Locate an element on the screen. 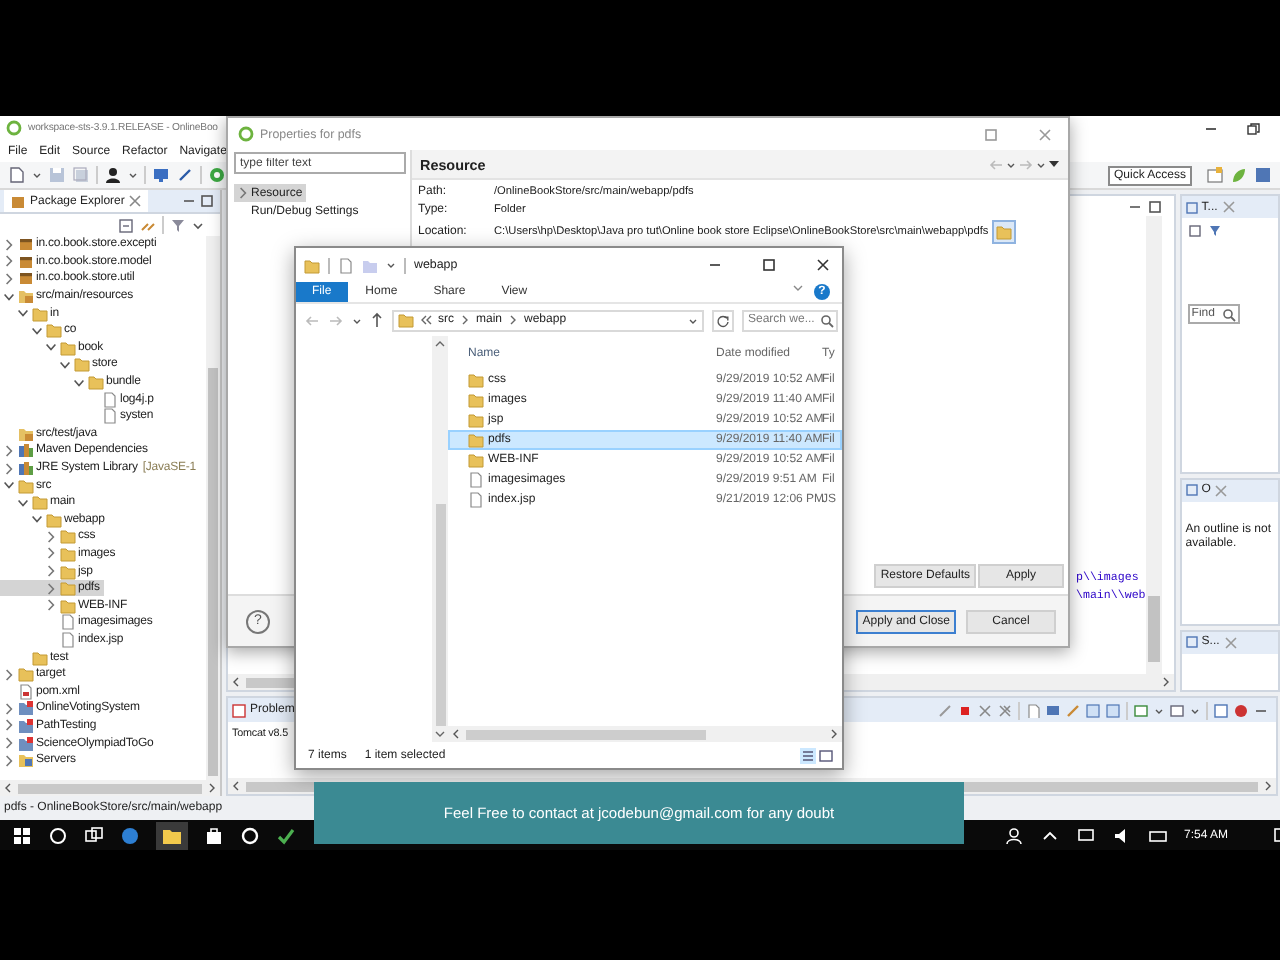 The width and height of the screenshot is (1280, 960). refresh-button is located at coordinates (723, 320).